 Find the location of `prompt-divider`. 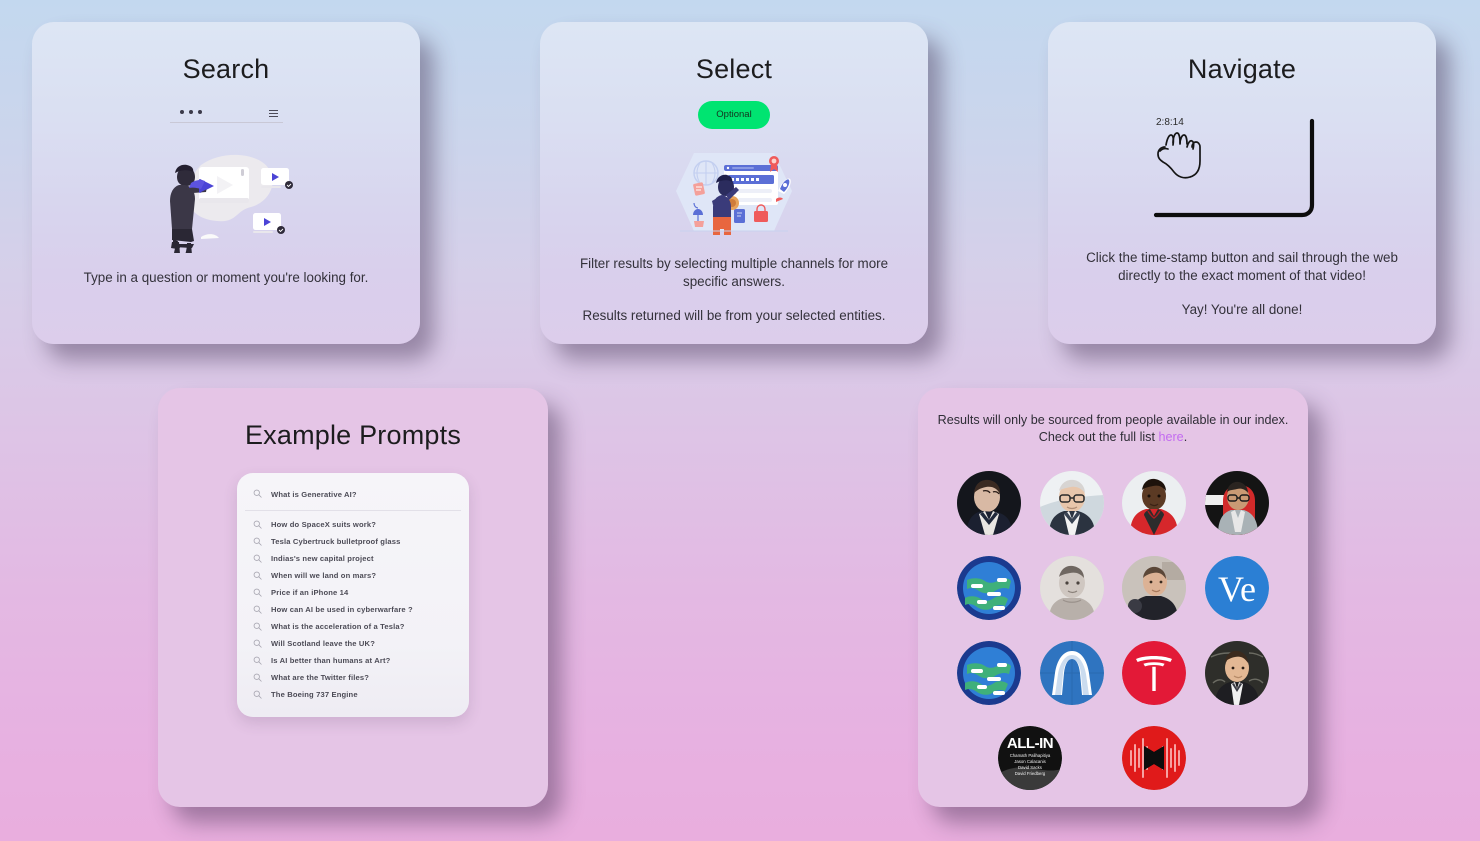

prompt-divider is located at coordinates (353, 510).